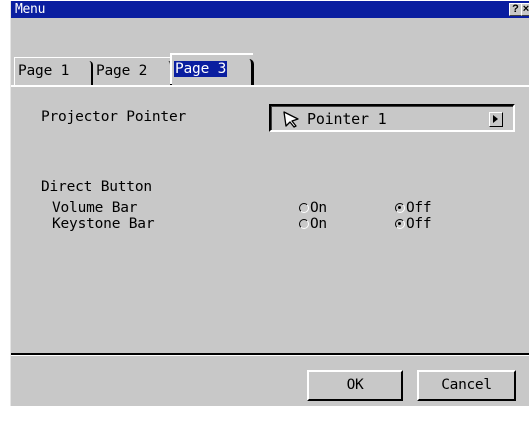  What do you see at coordinates (496, 119) in the screenshot?
I see `chevron-right-icon` at bounding box center [496, 119].